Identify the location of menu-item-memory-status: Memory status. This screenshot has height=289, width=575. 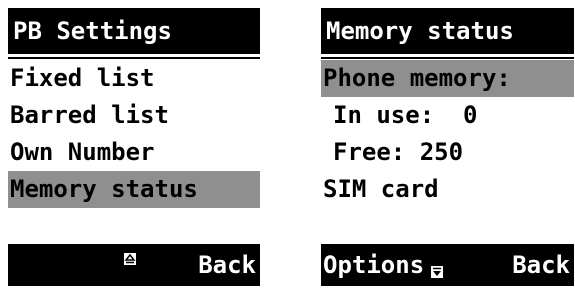
(134, 189).